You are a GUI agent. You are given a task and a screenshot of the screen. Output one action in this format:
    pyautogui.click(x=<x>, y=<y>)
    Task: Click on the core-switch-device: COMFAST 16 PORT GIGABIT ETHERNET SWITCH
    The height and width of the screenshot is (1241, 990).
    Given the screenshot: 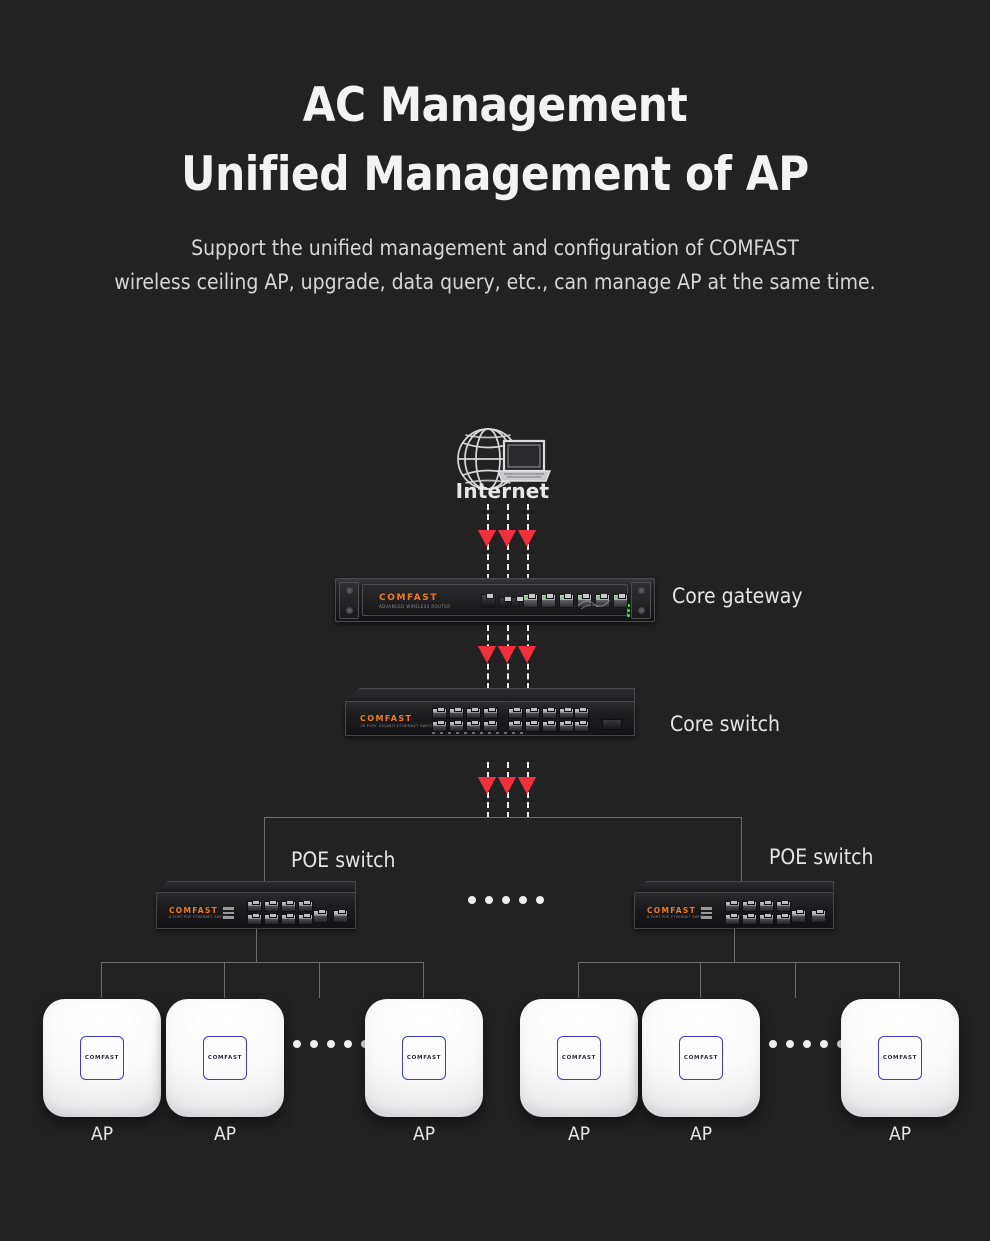 What is the action you would take?
    pyautogui.click(x=490, y=712)
    